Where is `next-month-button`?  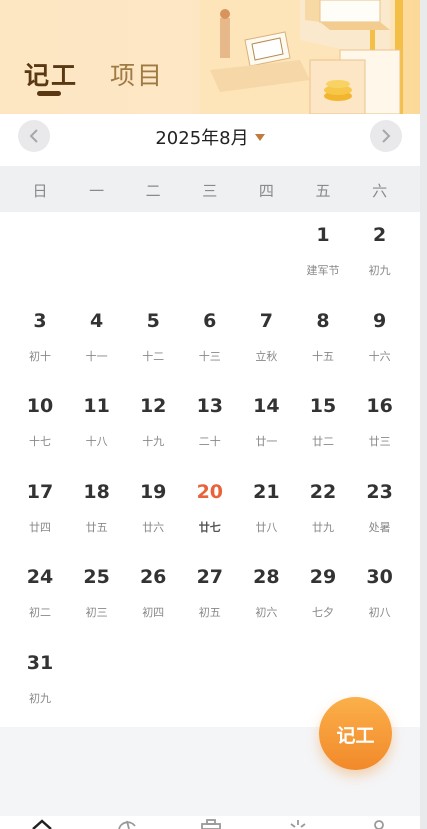
next-month-button is located at coordinates (386, 136).